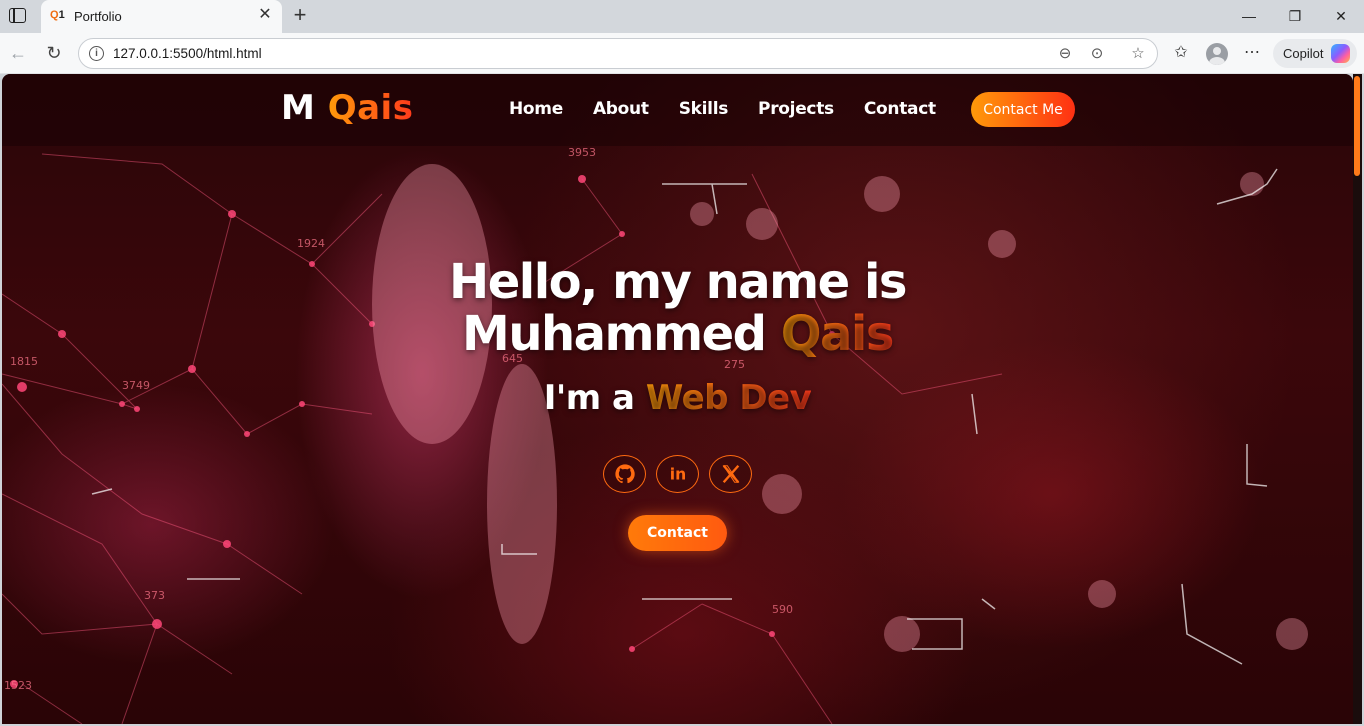  I want to click on restore-icon: ❐, so click(1295, 16).